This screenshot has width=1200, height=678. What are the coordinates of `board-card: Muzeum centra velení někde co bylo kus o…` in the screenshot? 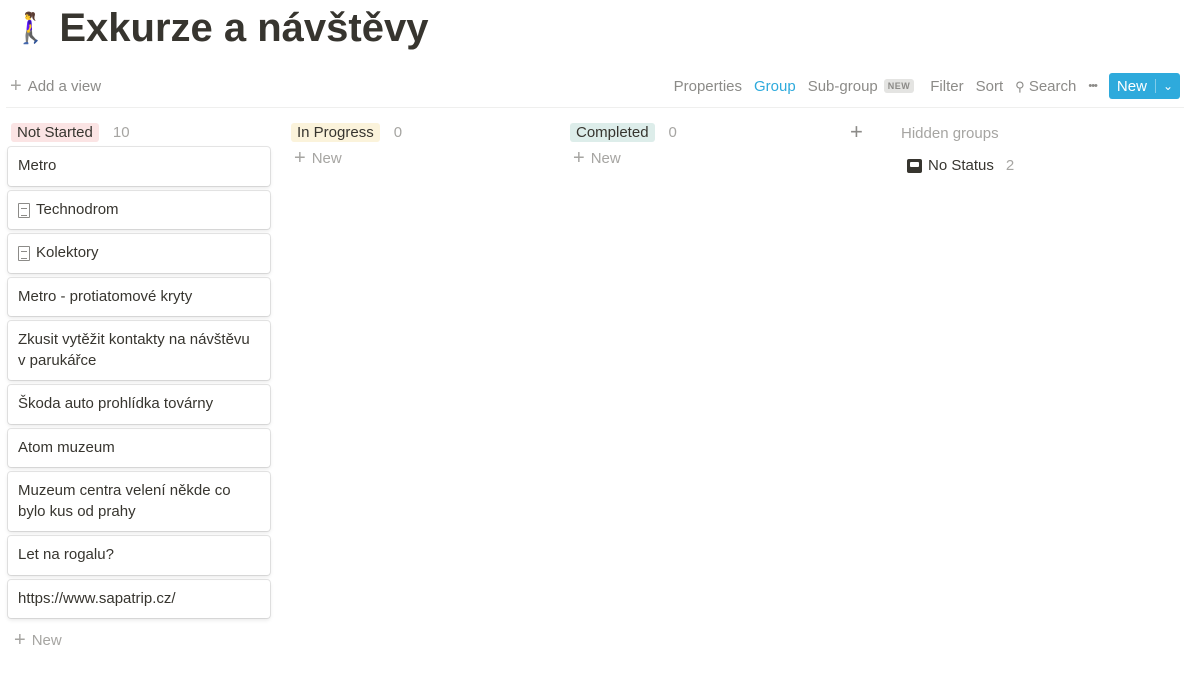 It's located at (139, 501).